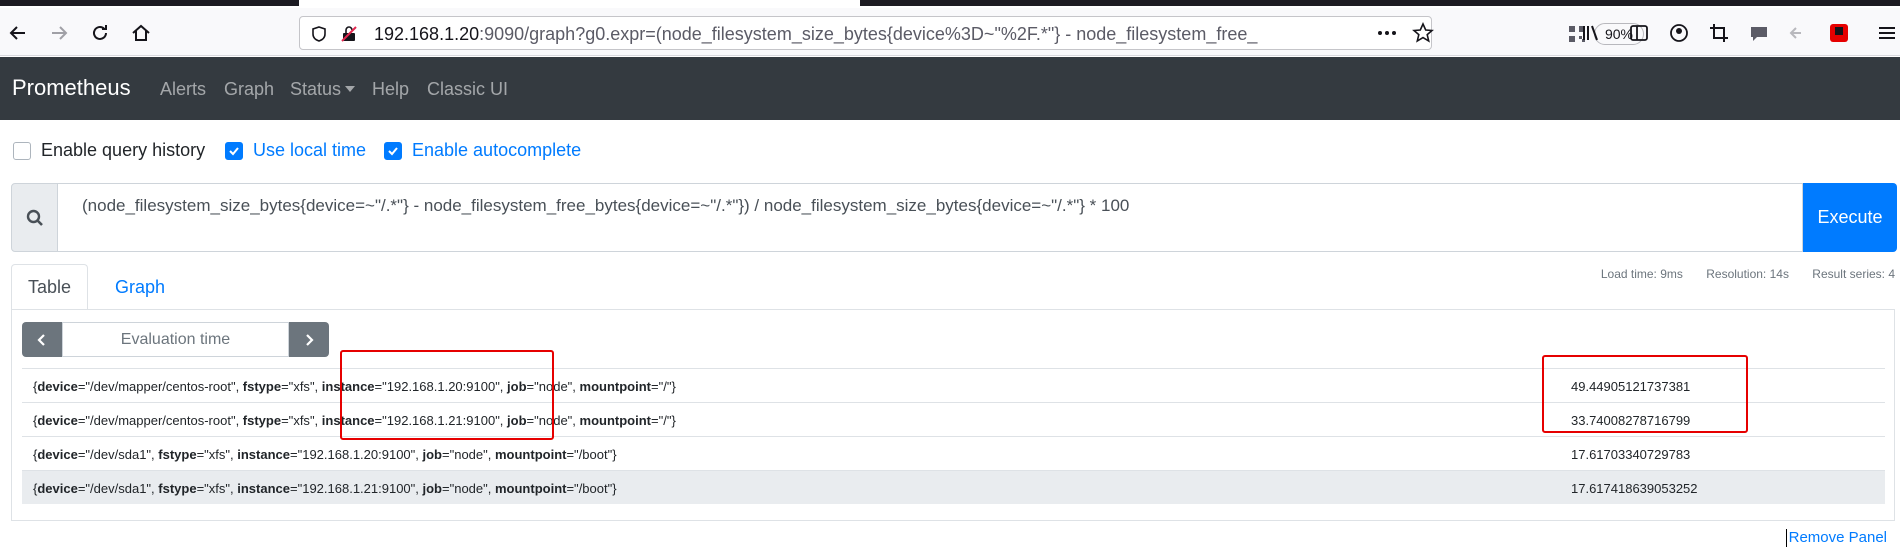  I want to click on autocomplete-checkbox, so click(393, 150).